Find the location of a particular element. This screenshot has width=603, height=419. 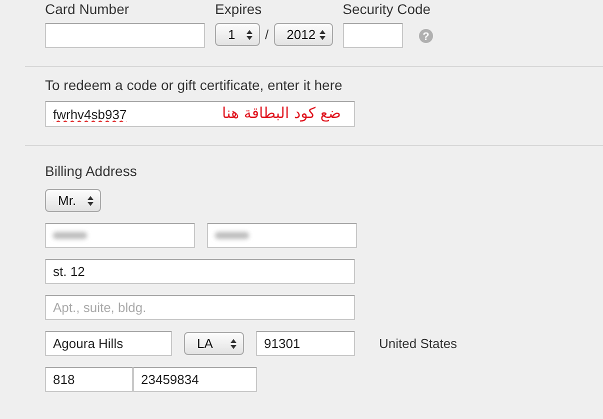

expires-label: Expires is located at coordinates (239, 9).